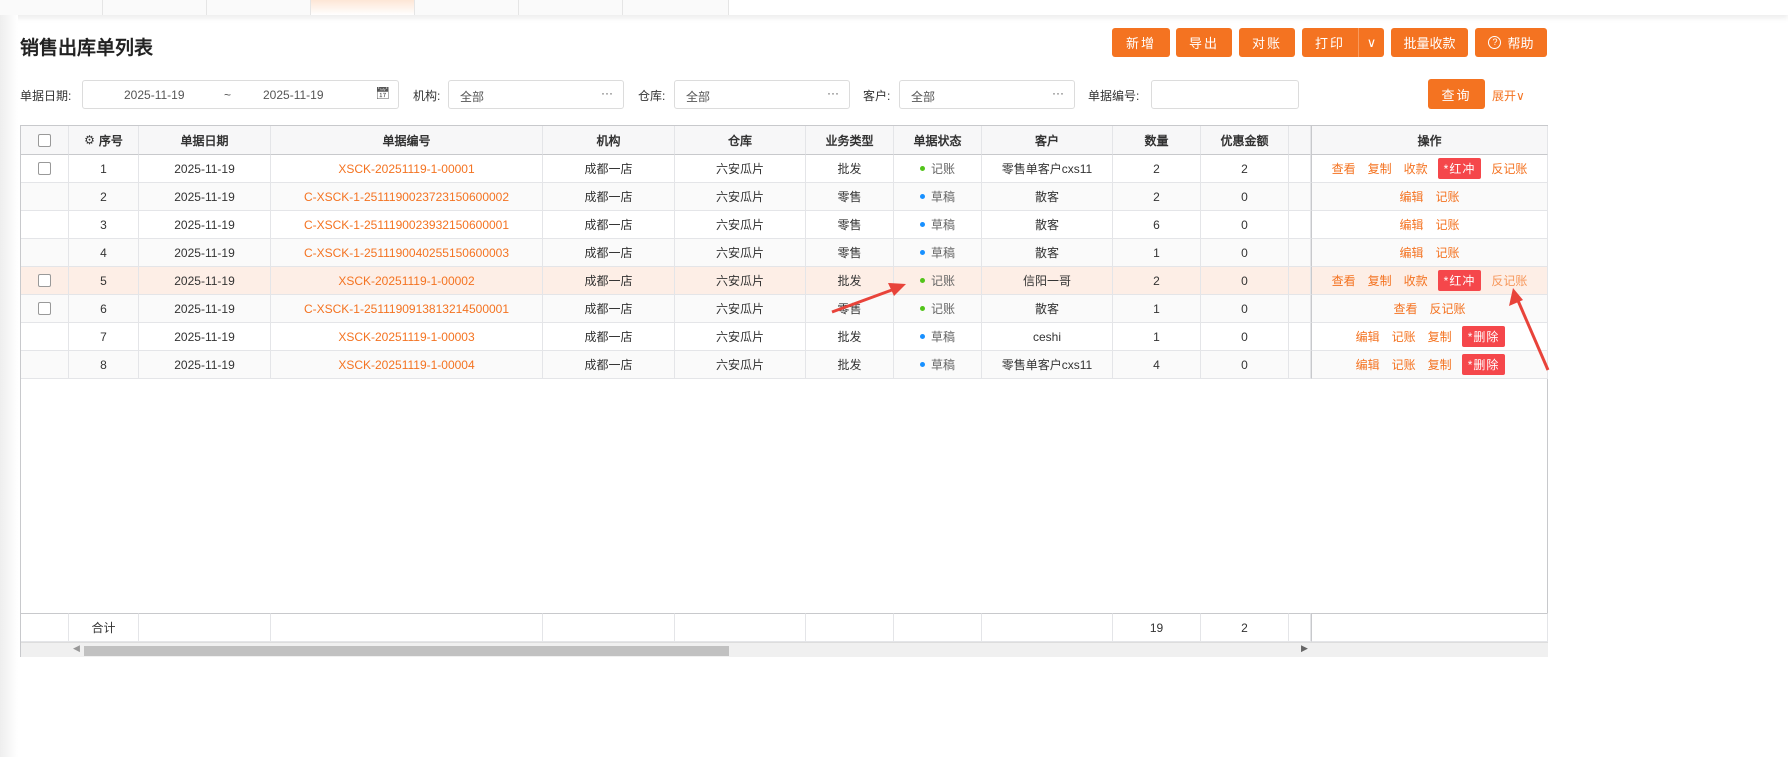 This screenshot has height=757, width=1788. I want to click on arrow-head, so click(1516, 297).